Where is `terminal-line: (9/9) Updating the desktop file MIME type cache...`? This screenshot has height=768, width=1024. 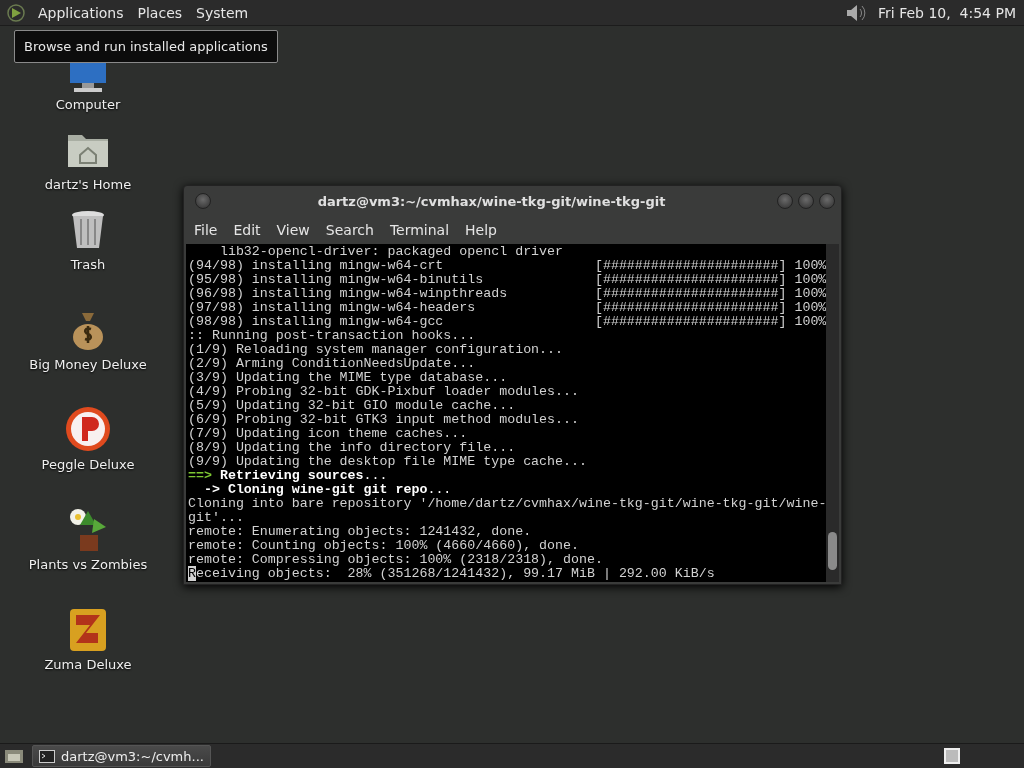 terminal-line: (9/9) Updating the desktop file MIME type cache... is located at coordinates (387, 462).